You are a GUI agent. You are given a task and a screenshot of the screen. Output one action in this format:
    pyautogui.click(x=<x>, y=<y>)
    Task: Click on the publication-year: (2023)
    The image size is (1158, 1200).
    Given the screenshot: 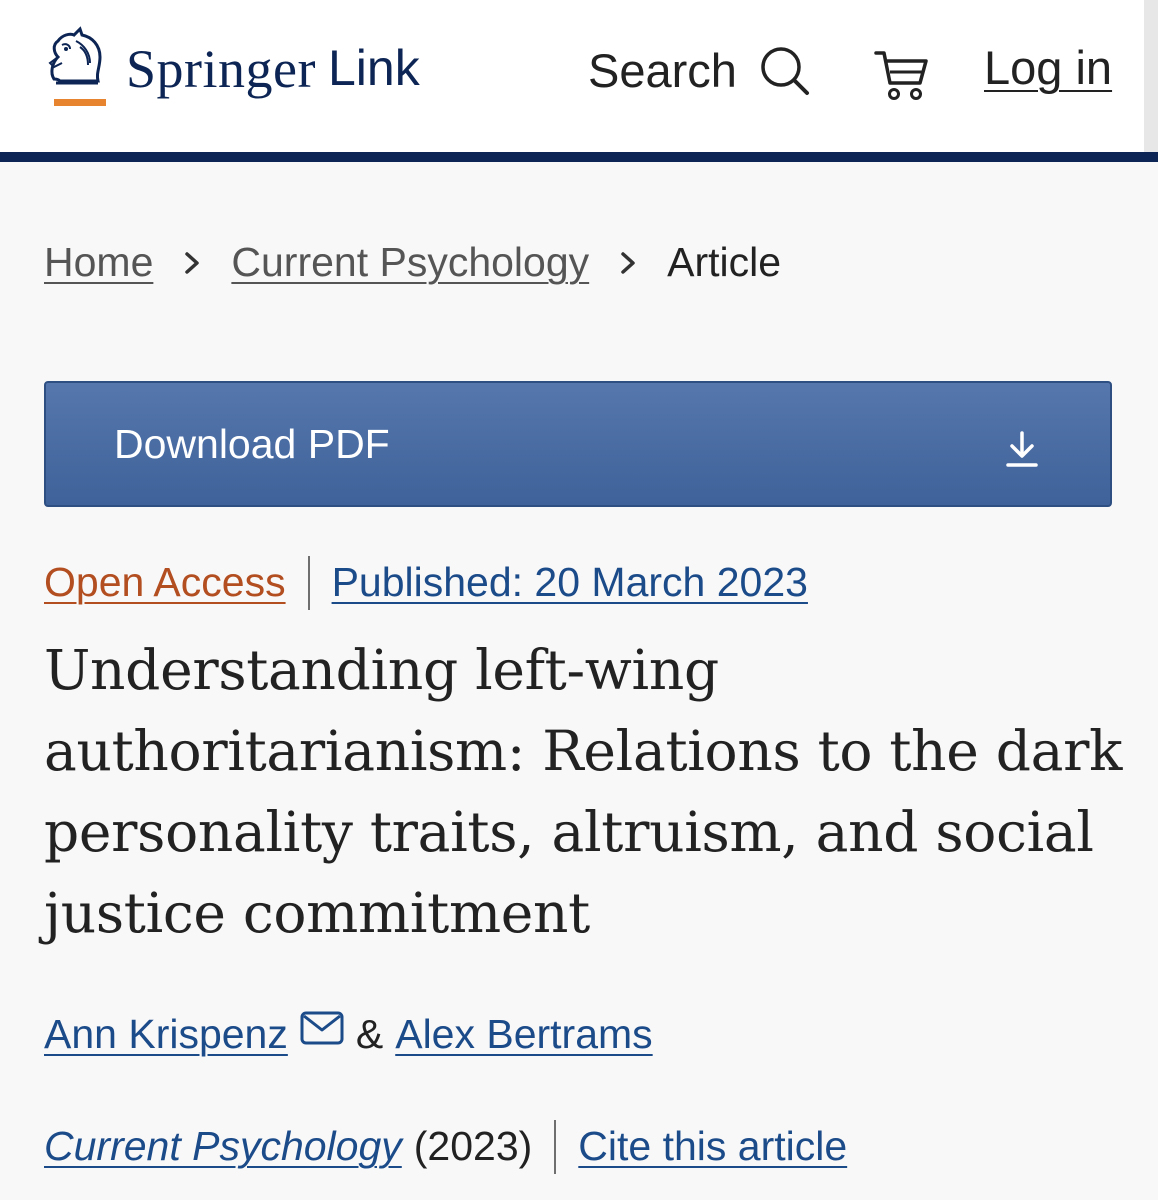 What is the action you would take?
    pyautogui.click(x=473, y=1146)
    